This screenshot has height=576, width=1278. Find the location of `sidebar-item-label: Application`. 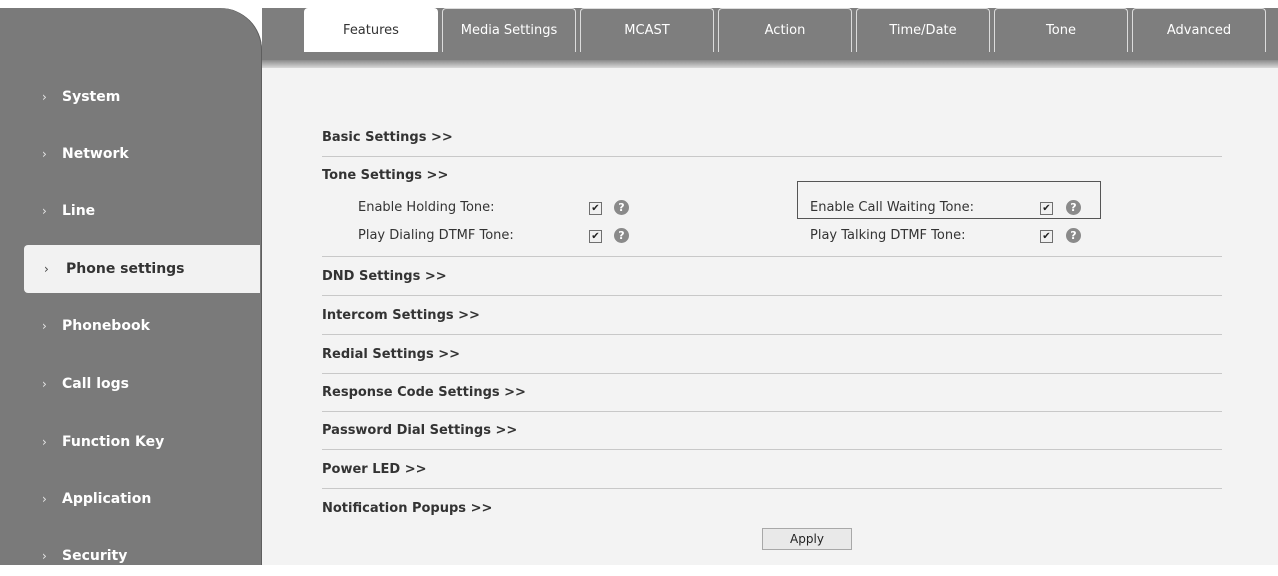

sidebar-item-label: Application is located at coordinates (107, 499).